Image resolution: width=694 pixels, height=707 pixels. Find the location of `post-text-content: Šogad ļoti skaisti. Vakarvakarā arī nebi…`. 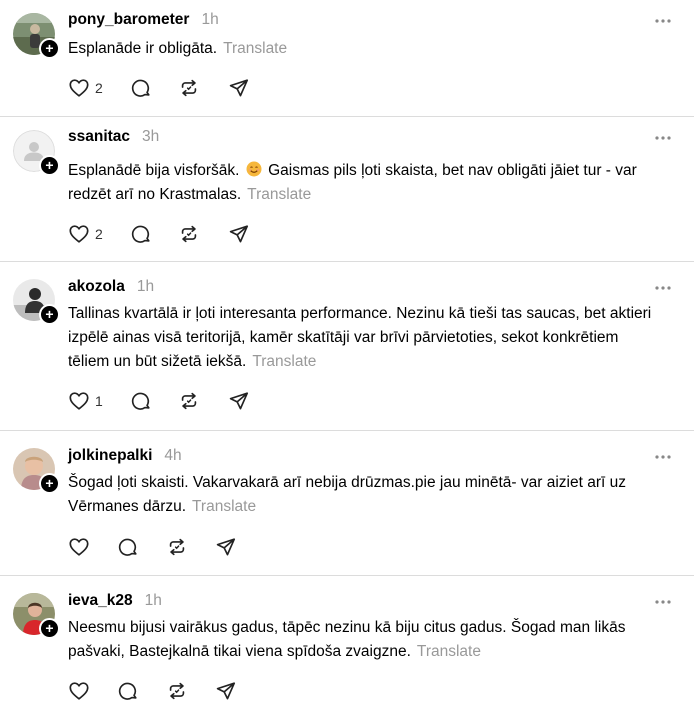

post-text-content: Šogad ļoti skaisti. Vakarvakarā arī nebi… is located at coordinates (347, 494).